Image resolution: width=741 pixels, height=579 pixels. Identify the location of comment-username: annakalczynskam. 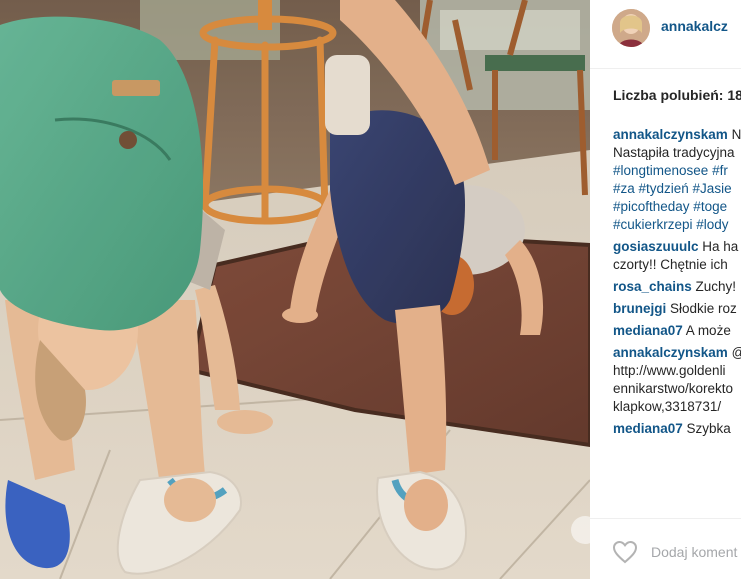
(670, 352).